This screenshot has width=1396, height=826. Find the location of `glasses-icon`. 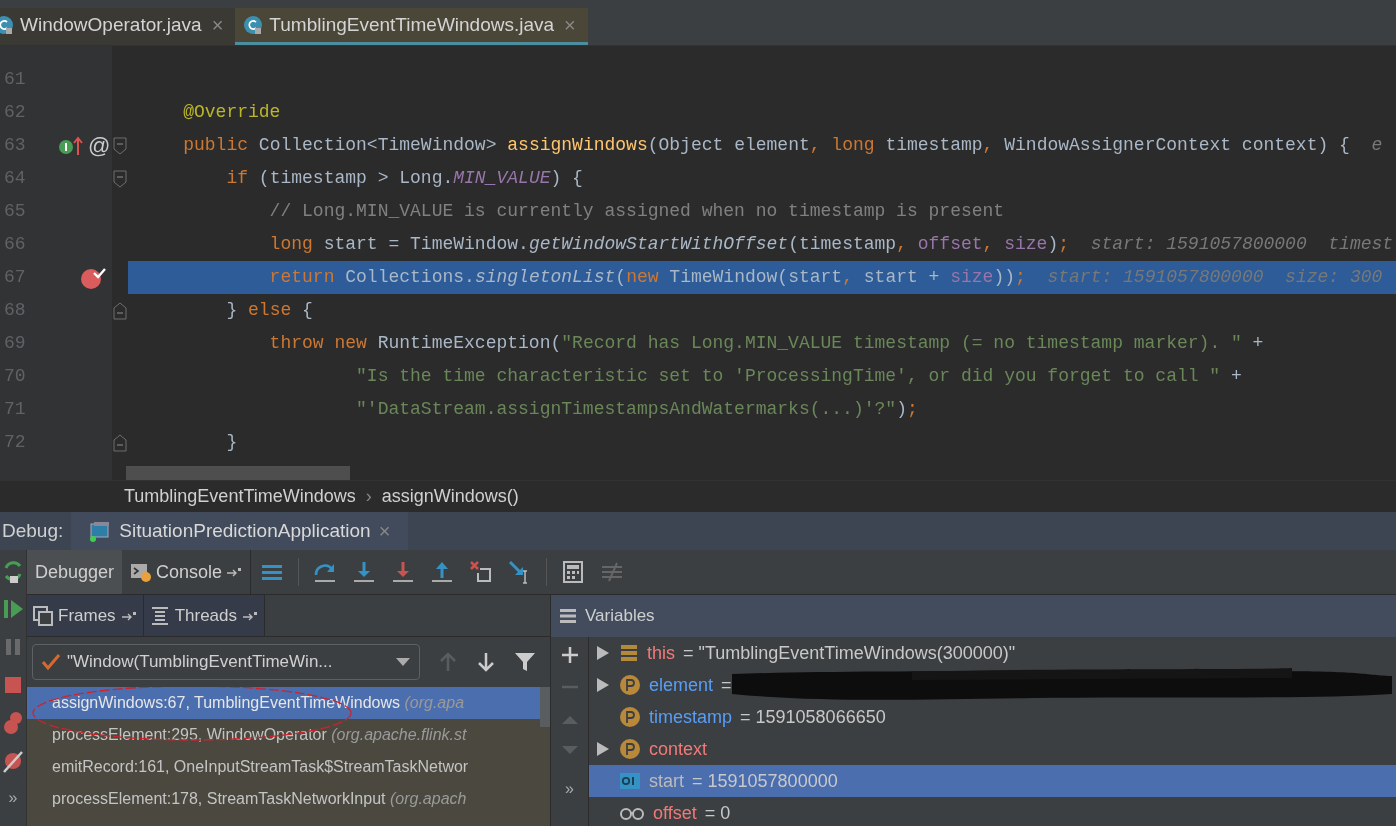

glasses-icon is located at coordinates (632, 813).